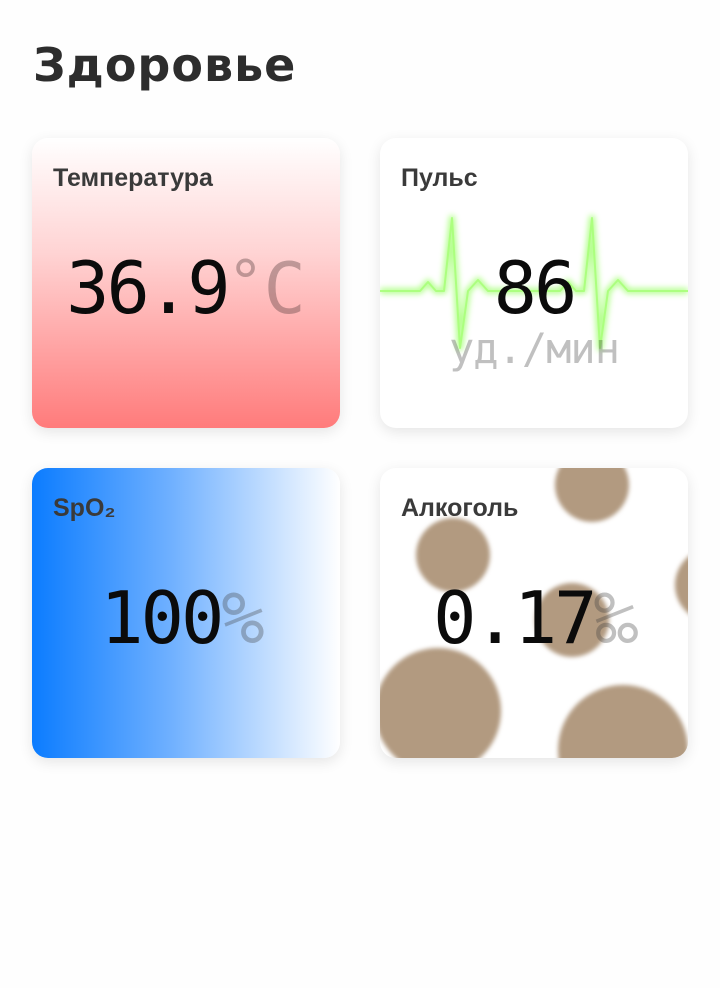 The image size is (720, 988). I want to click on temperature-title: Температура, so click(133, 178).